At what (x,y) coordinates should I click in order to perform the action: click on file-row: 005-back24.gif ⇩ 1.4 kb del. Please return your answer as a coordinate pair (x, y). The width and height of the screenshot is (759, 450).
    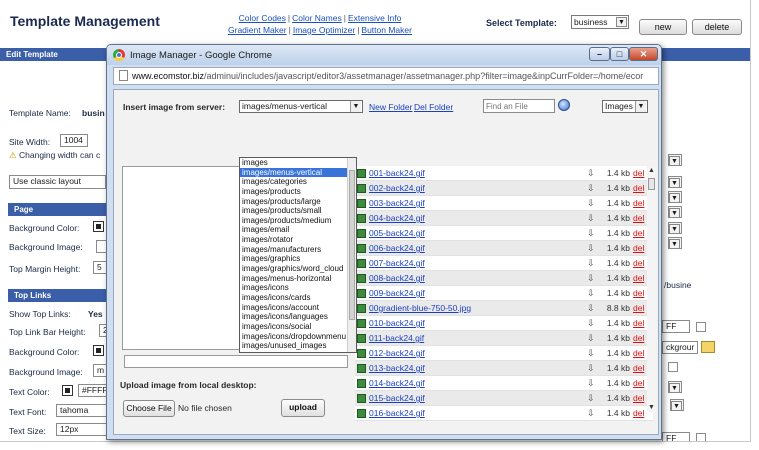
    Looking at the image, I should click on (504, 233).